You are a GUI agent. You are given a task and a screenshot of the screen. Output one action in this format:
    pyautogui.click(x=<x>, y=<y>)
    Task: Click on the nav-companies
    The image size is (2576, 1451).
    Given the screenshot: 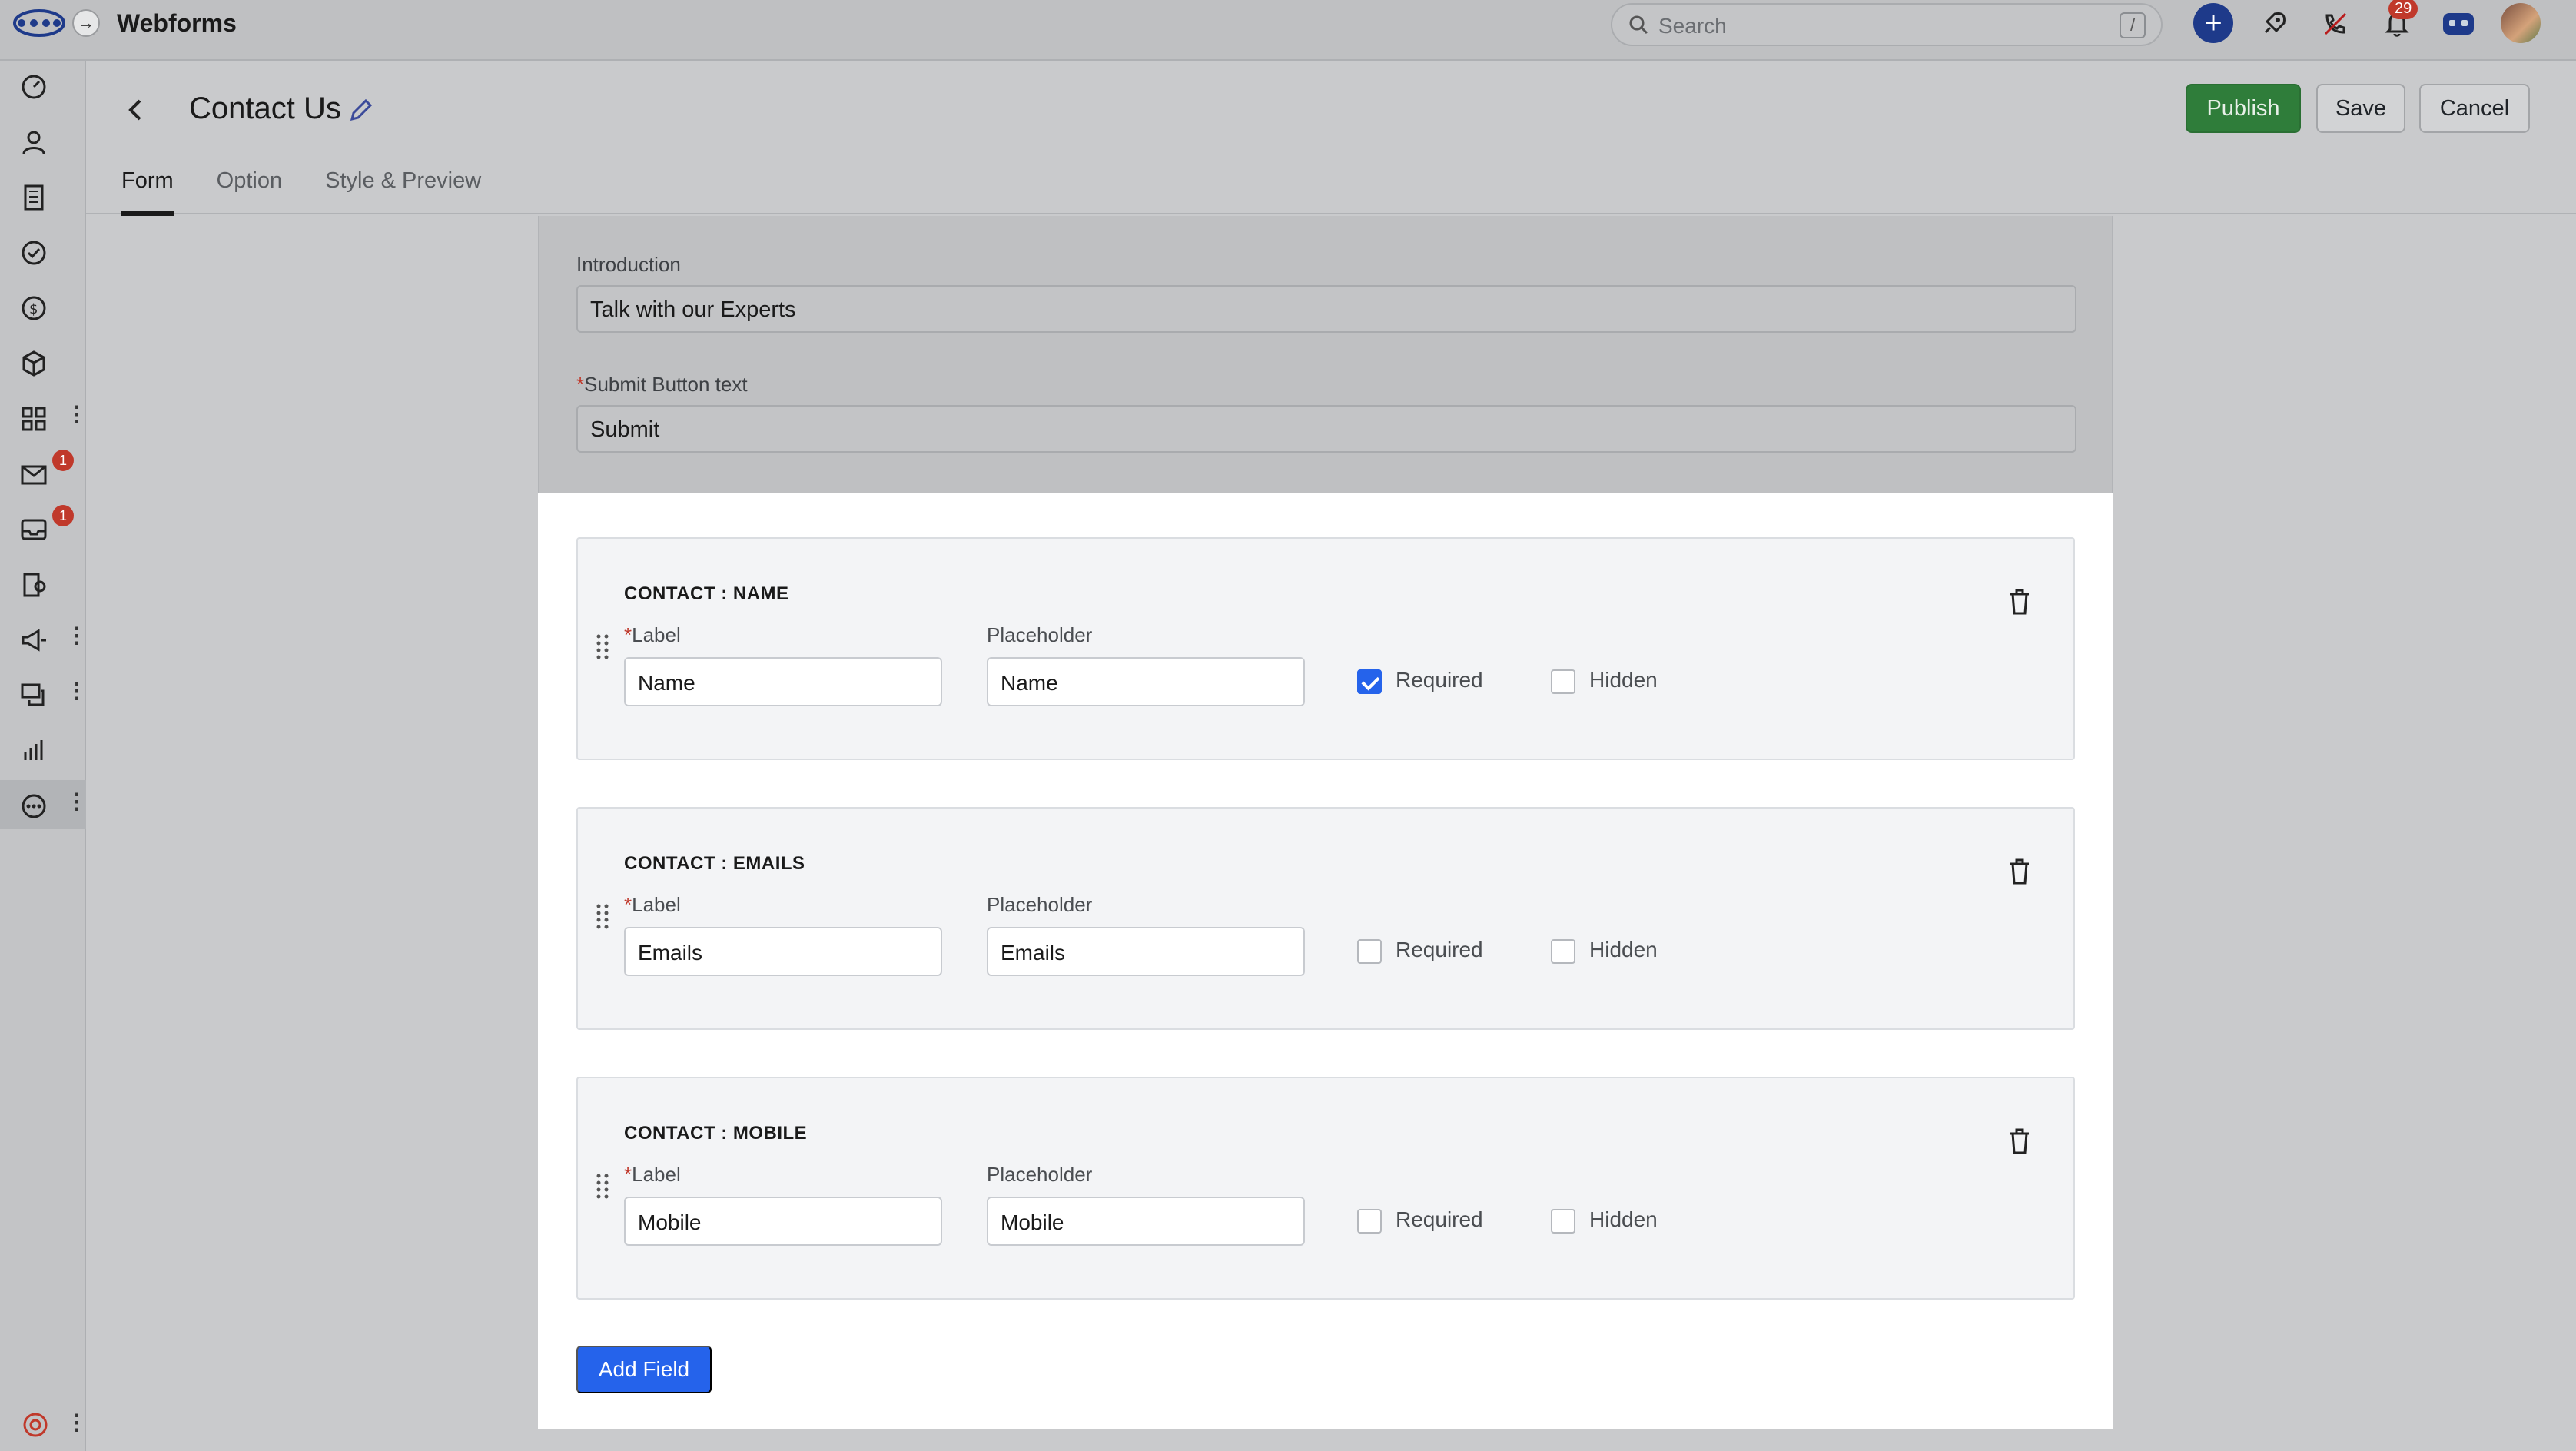 What is the action you would take?
    pyautogui.click(x=43, y=196)
    